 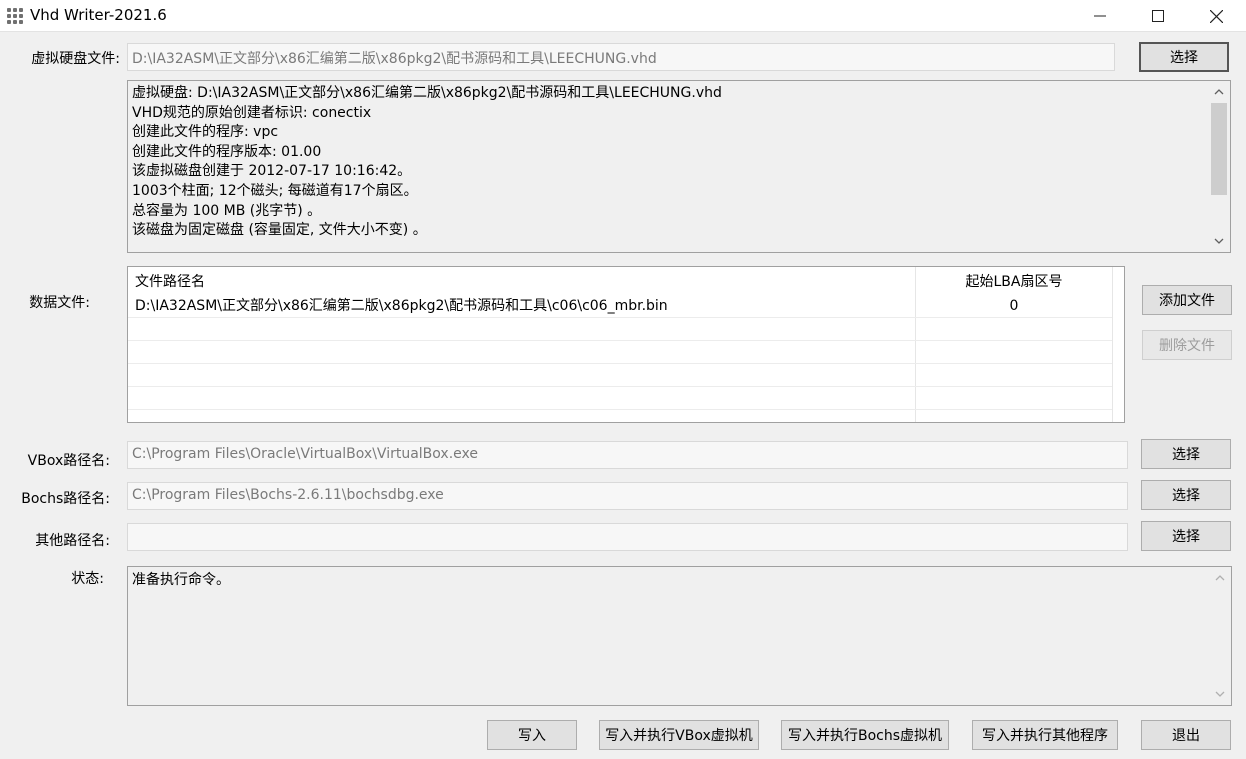 I want to click on info-line: 该磁盘为固定磁盘 (容量固定, 文件大小不变) 。, so click(x=279, y=230).